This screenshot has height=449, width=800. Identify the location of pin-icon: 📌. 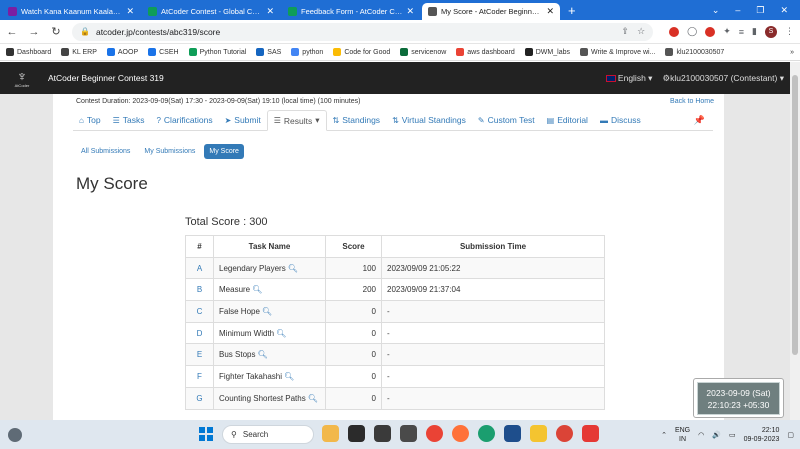
(703, 120).